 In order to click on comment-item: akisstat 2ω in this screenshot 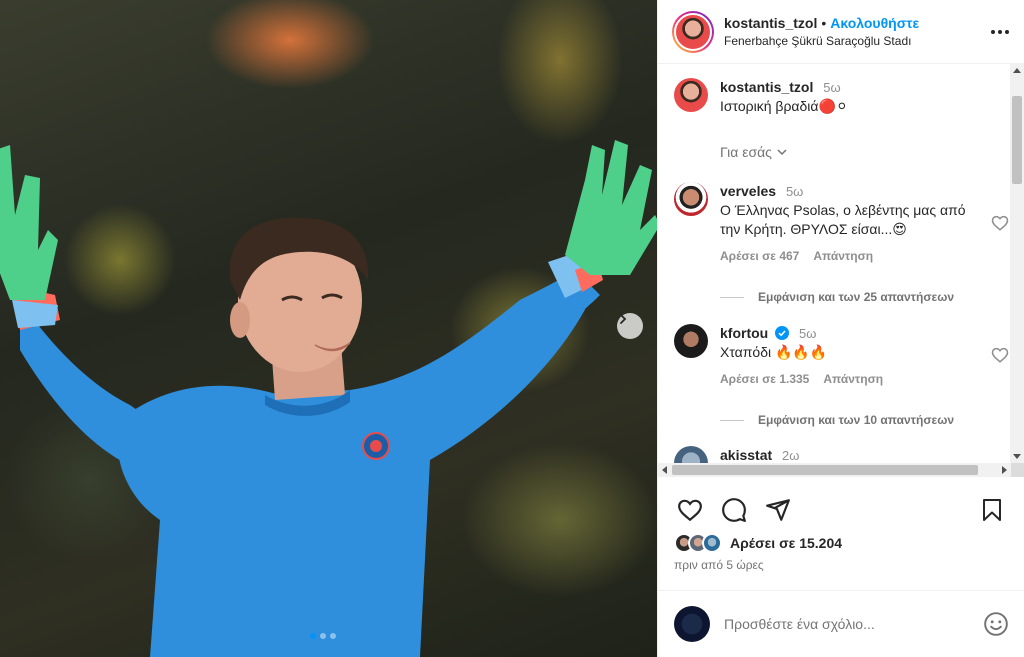, I will do `click(840, 454)`.